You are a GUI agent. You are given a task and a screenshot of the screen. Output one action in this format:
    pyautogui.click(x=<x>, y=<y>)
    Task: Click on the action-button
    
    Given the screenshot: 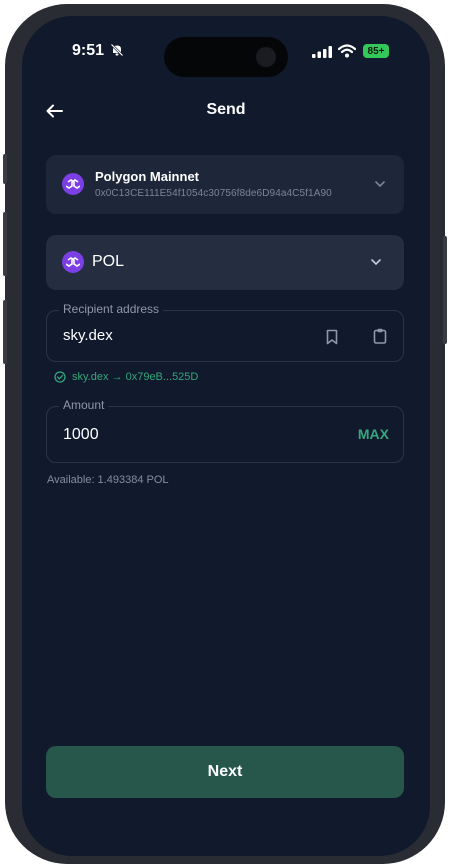 What is the action you would take?
    pyautogui.click(x=5, y=169)
    